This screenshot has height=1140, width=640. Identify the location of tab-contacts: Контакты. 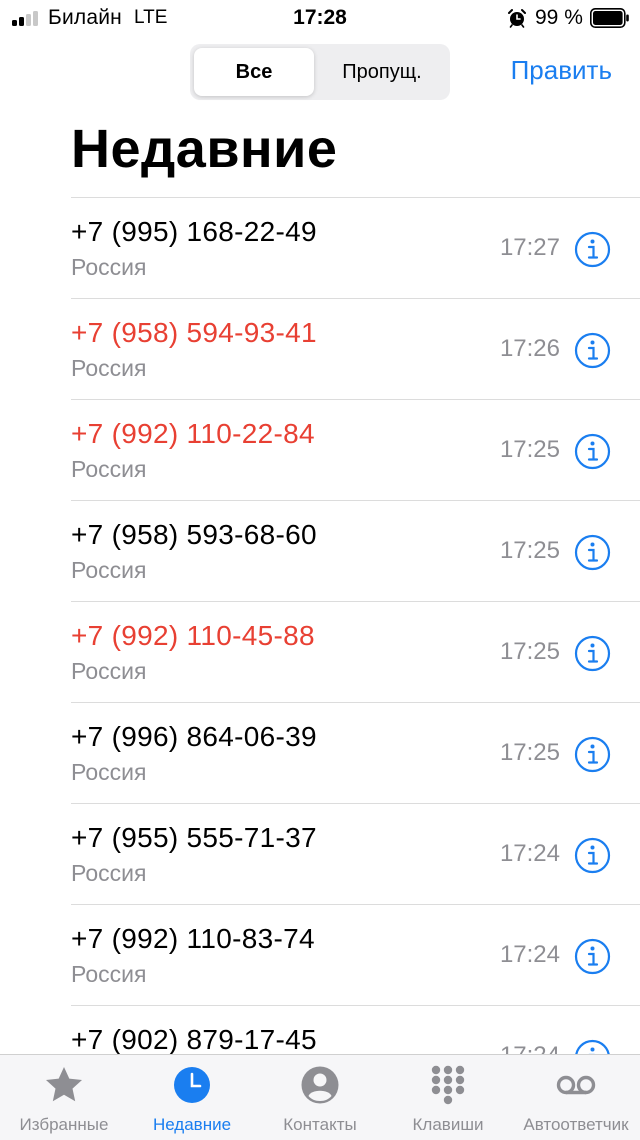
(320, 1097).